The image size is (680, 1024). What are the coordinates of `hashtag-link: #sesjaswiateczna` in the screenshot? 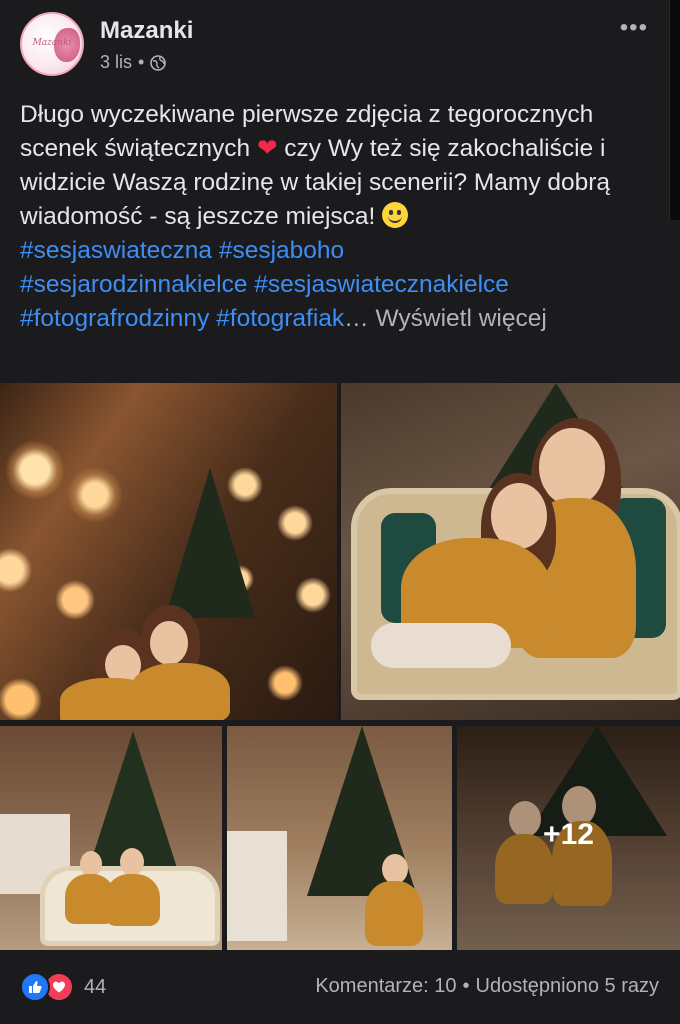 It's located at (116, 250).